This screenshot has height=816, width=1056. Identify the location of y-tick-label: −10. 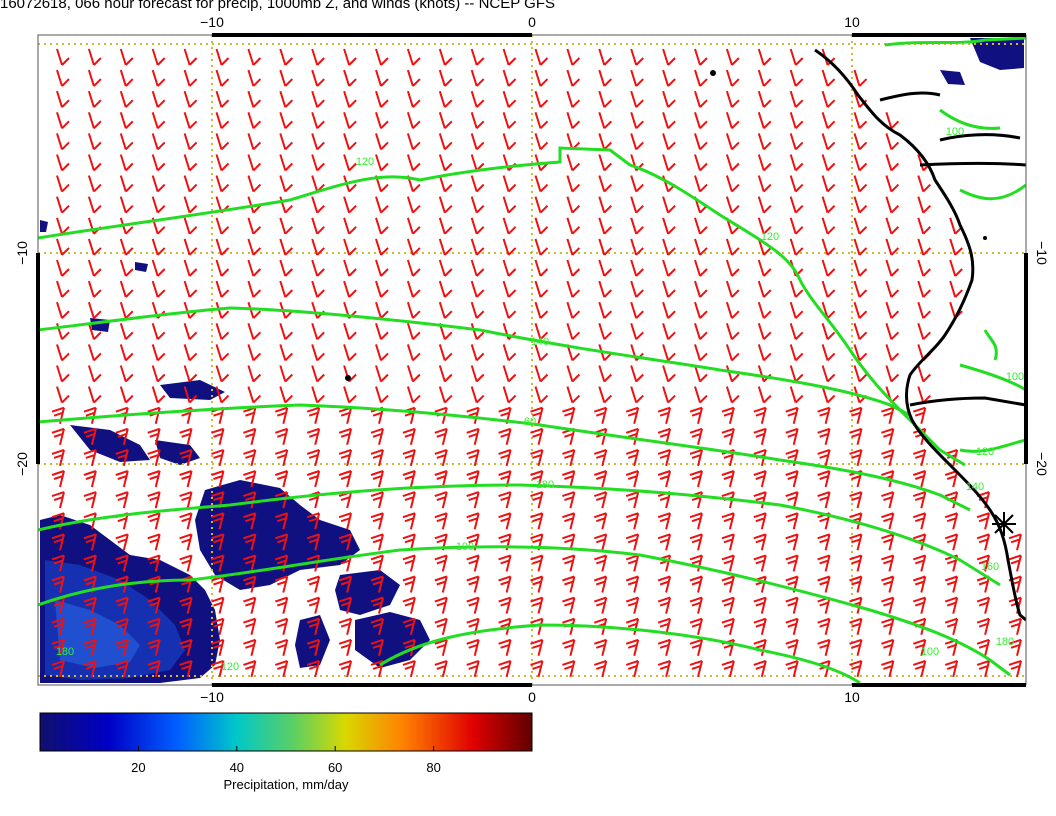
(1042, 253).